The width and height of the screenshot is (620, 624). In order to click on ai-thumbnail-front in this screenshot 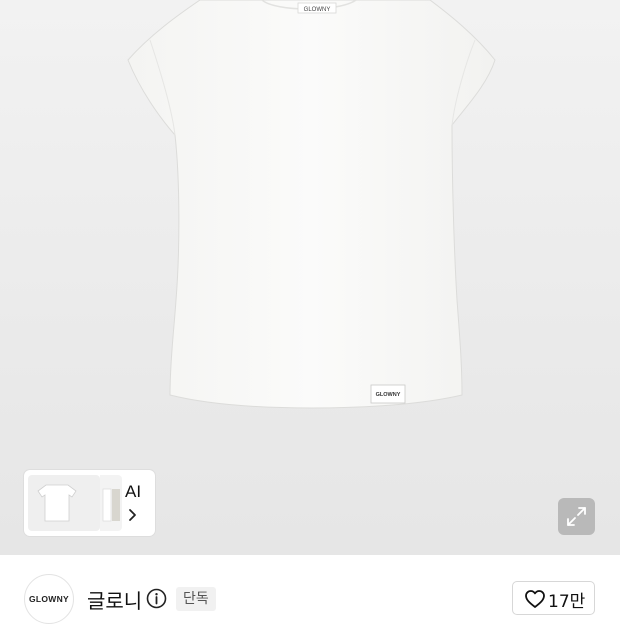, I will do `click(64, 503)`.